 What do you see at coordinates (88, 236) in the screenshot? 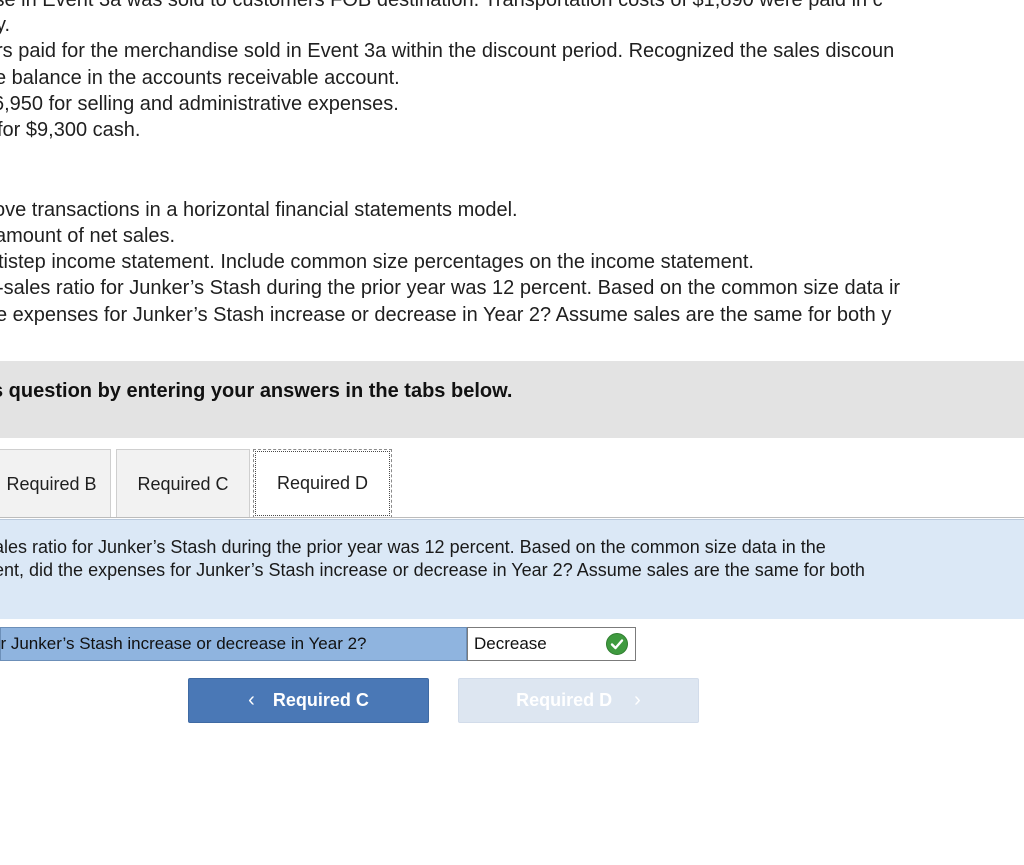
I see `problem-line: amount of net sales.` at bounding box center [88, 236].